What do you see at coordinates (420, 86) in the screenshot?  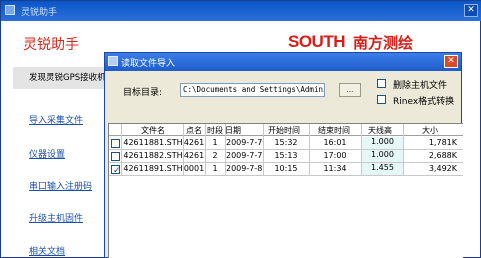 I see `delete-host-file-label: 删除主机文件` at bounding box center [420, 86].